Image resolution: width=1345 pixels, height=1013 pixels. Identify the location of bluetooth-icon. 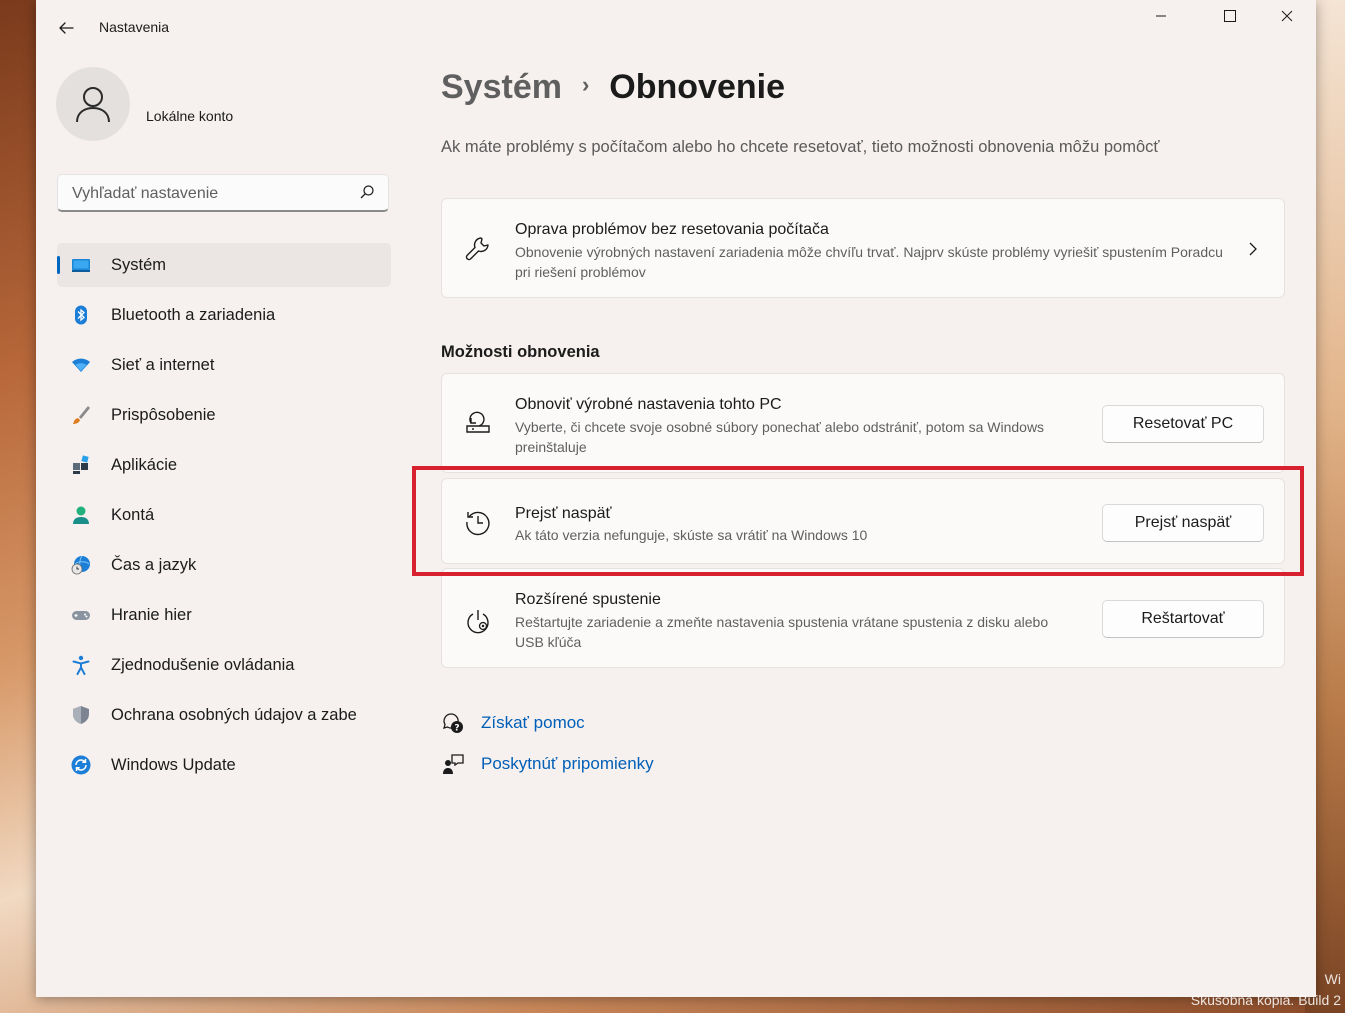
(81, 315).